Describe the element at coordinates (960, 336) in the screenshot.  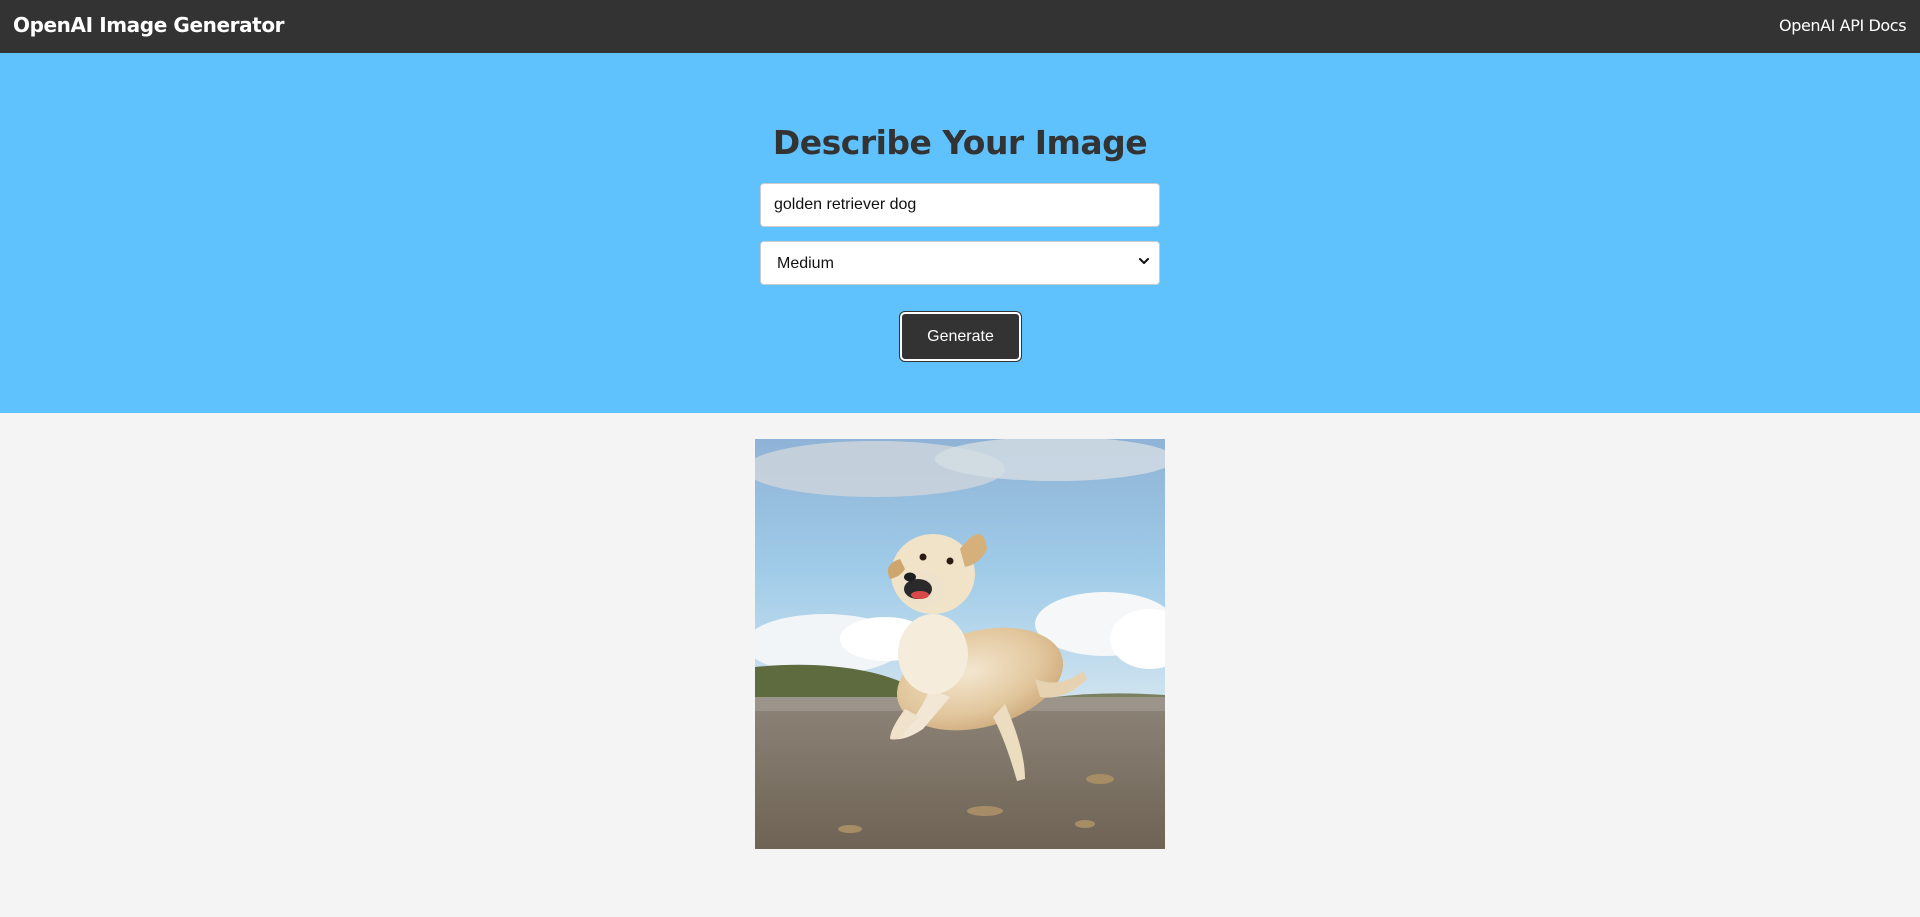
I see `generate-button: Generate` at that location.